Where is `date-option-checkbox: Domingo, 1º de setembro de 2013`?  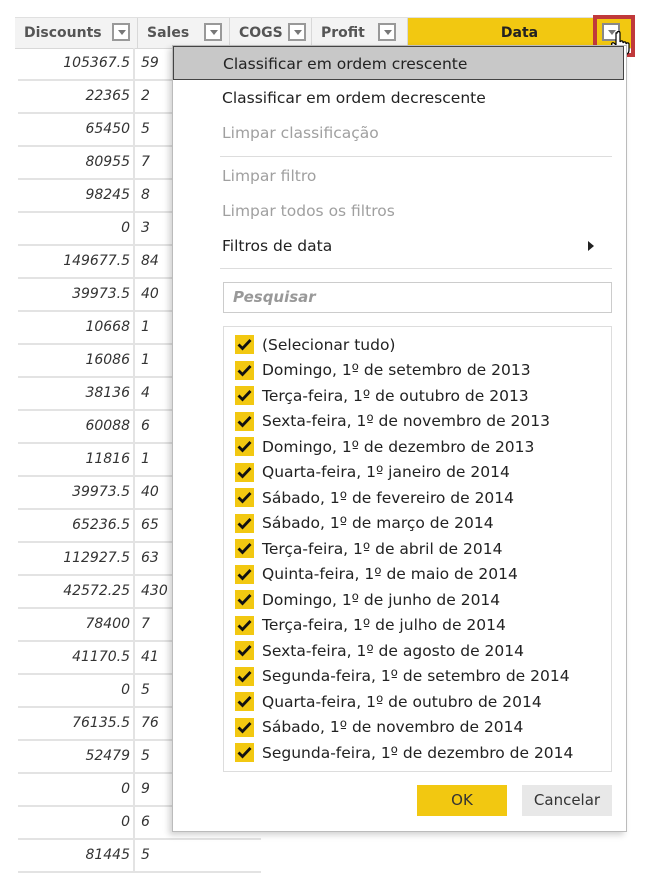 date-option-checkbox: Domingo, 1º de setembro de 2013 is located at coordinates (383, 370).